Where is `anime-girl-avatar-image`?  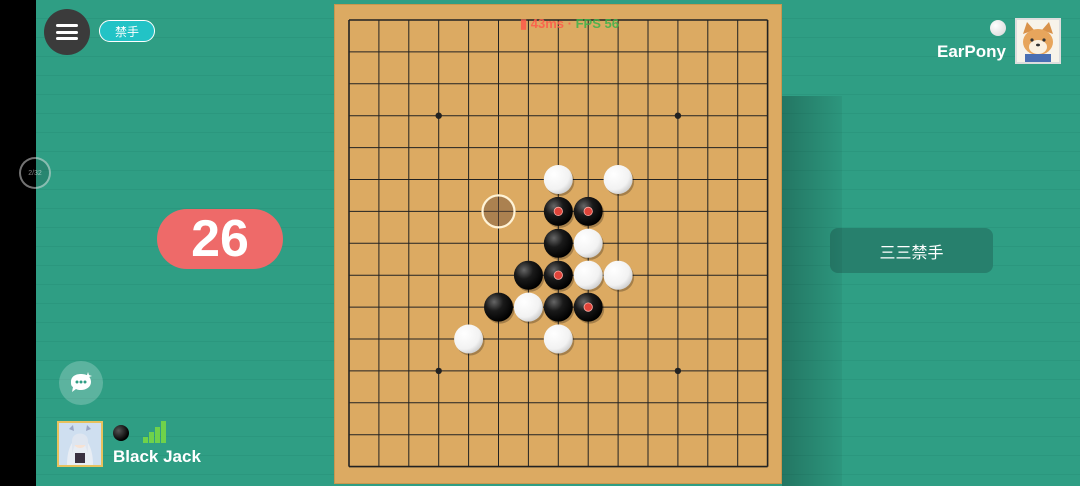
anime-girl-avatar-image is located at coordinates (80, 444).